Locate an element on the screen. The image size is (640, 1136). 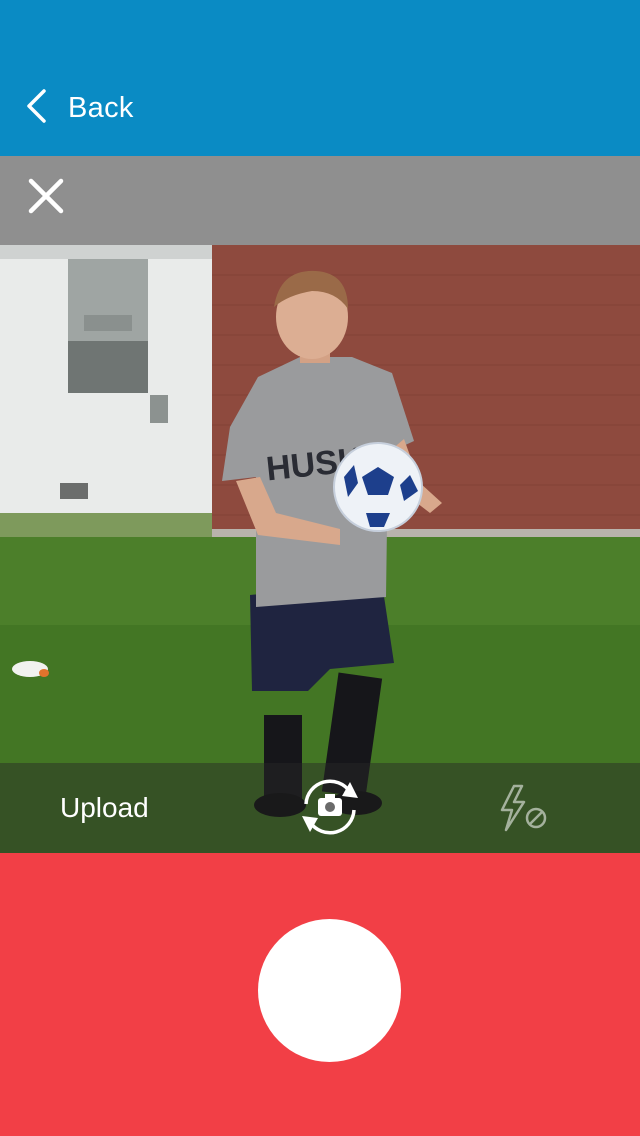
flash-off-icon is located at coordinates (525, 808).